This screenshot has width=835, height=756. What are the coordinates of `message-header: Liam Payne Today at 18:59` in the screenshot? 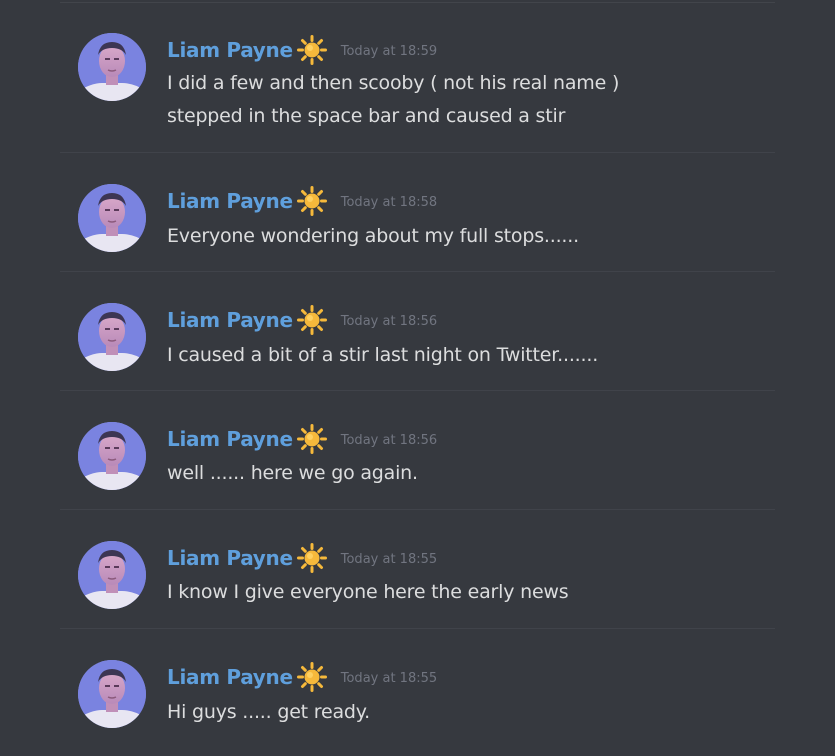 It's located at (302, 50).